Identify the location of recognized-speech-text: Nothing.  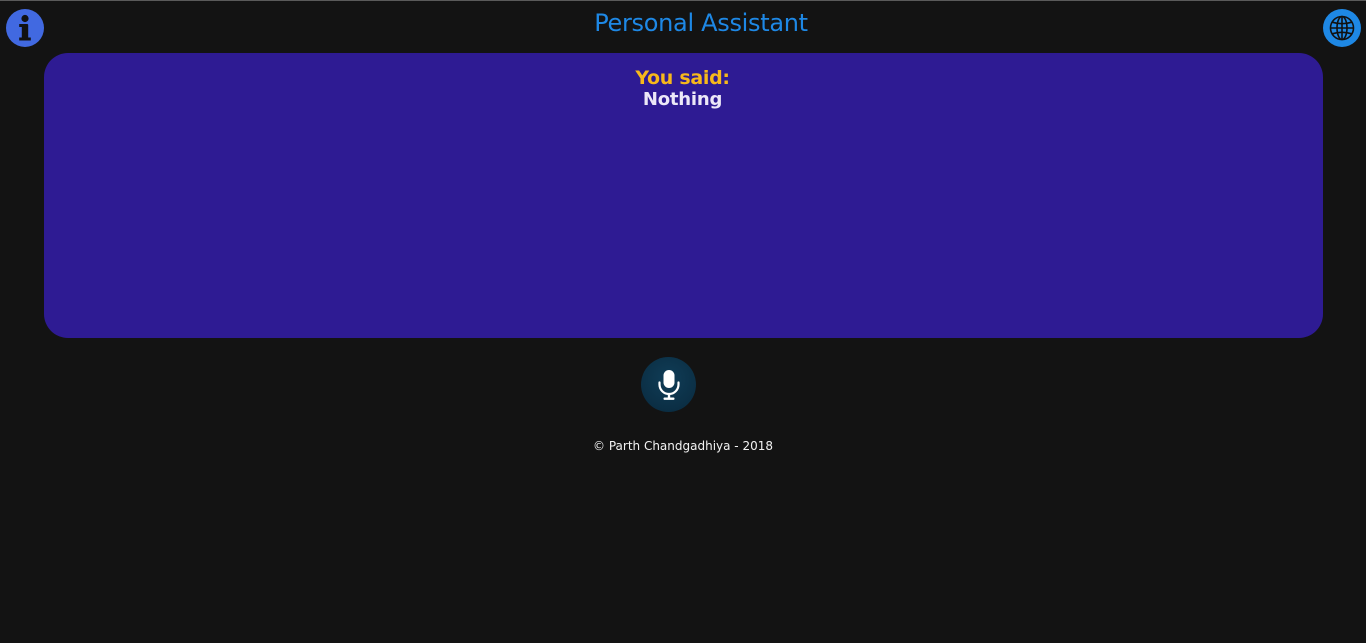
(682, 99).